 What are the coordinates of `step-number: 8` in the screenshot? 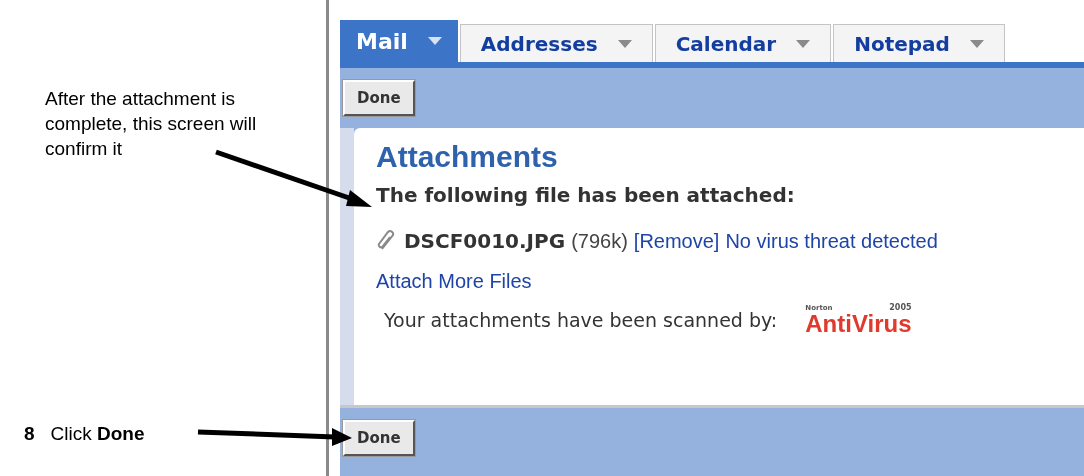 It's located at (29, 433).